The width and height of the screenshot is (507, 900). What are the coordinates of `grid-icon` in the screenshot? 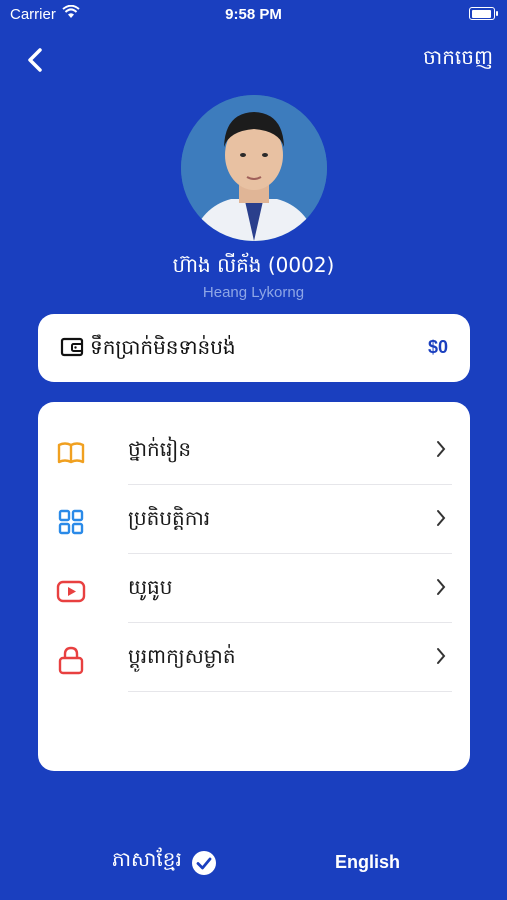 It's located at (71, 522).